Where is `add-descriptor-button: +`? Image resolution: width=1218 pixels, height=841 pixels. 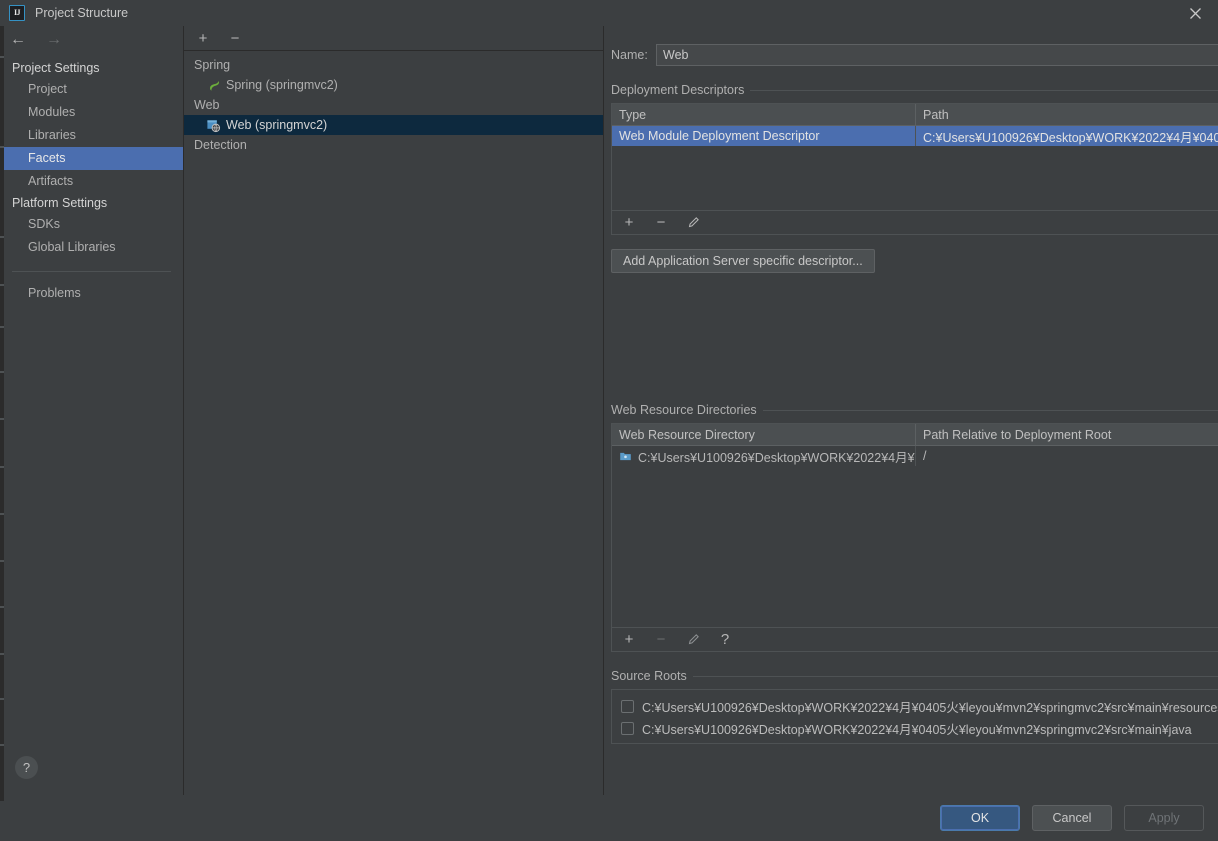
add-descriptor-button: + is located at coordinates (629, 223).